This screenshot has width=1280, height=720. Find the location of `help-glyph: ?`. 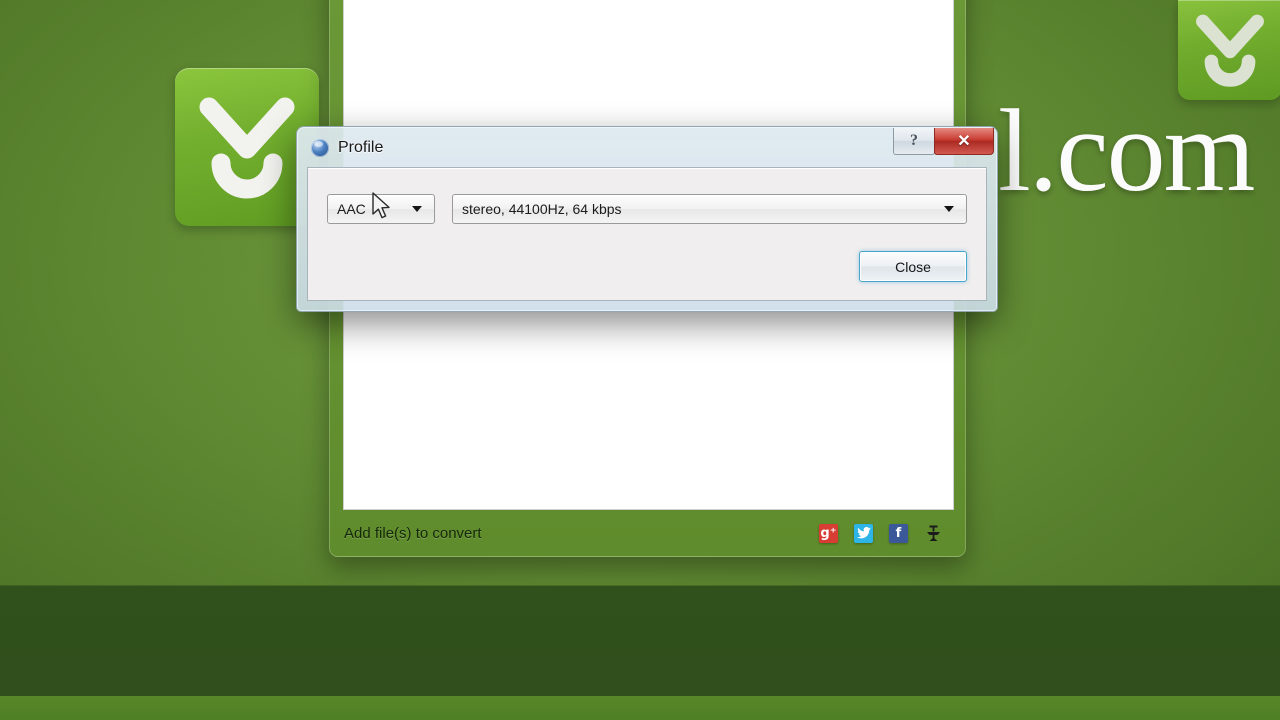

help-glyph: ? is located at coordinates (914, 140).